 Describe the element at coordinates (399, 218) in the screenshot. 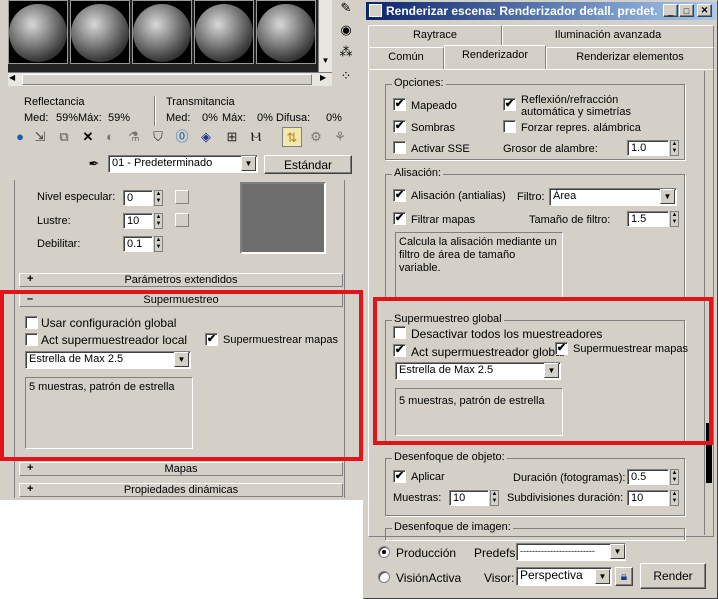

I see `filter-maps-checkbox: ✔` at that location.